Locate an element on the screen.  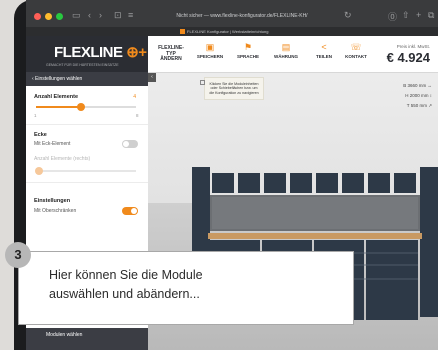
corner-label: Mit Eck-Element is located at coordinates (52, 144).